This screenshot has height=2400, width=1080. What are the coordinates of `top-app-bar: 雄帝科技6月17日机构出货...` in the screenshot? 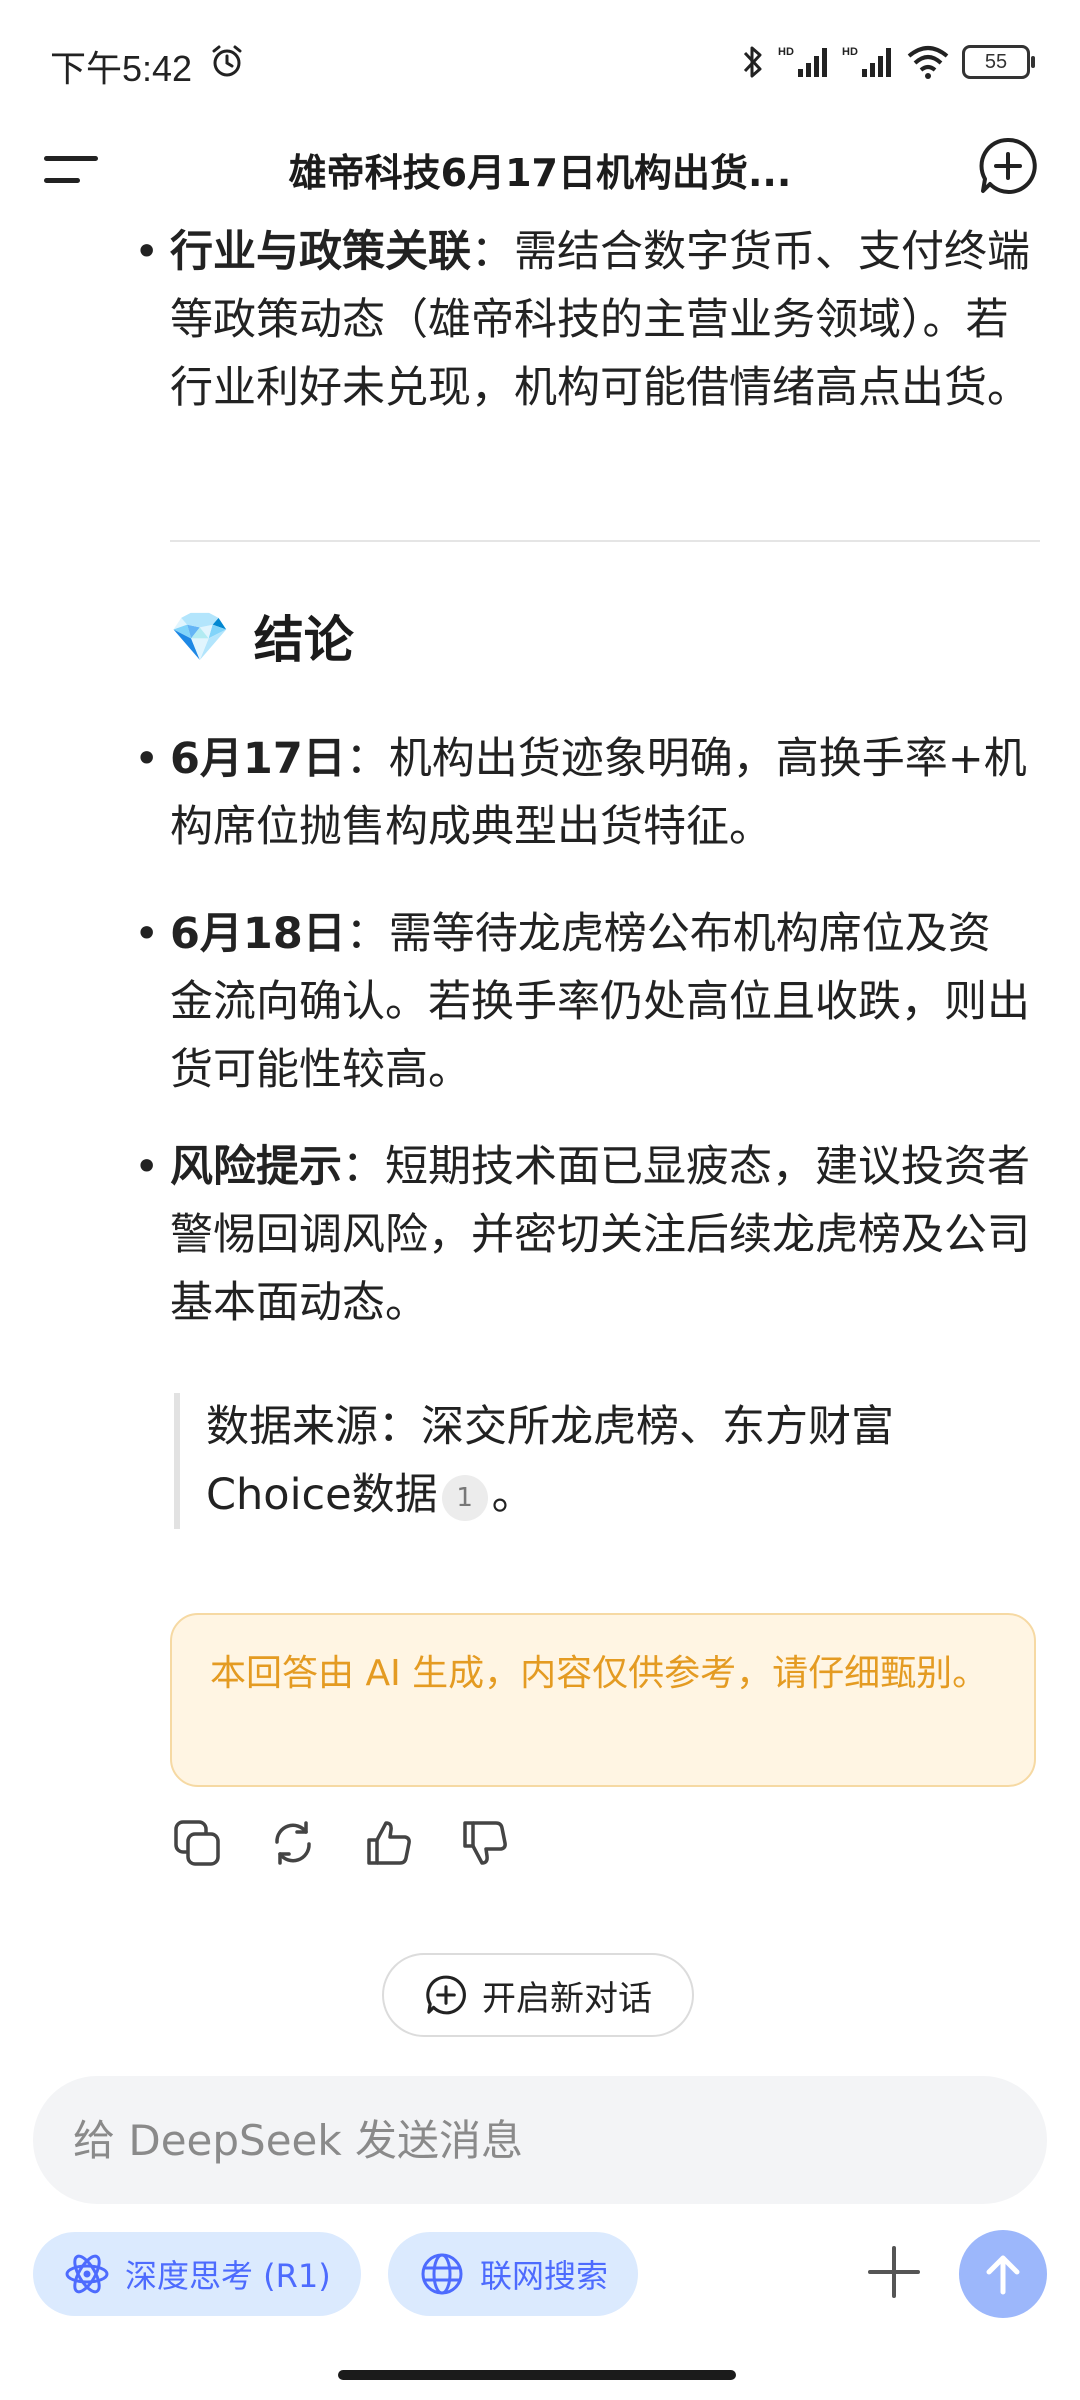 It's located at (540, 170).